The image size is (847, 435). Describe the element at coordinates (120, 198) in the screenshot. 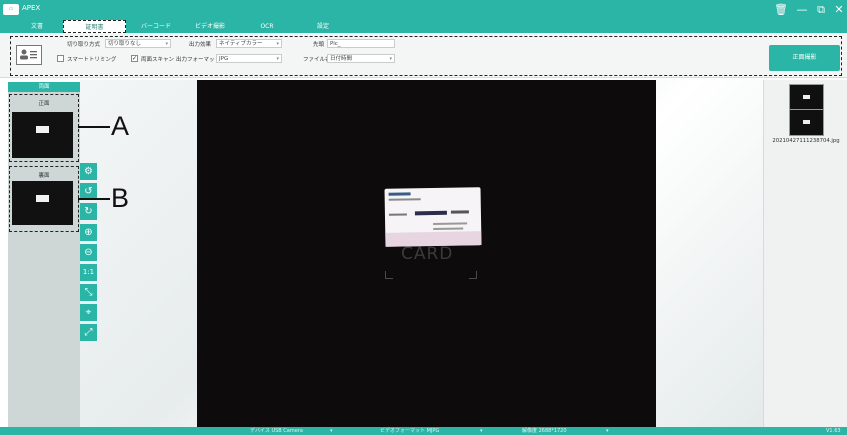

I see `callout-b: B` at that location.